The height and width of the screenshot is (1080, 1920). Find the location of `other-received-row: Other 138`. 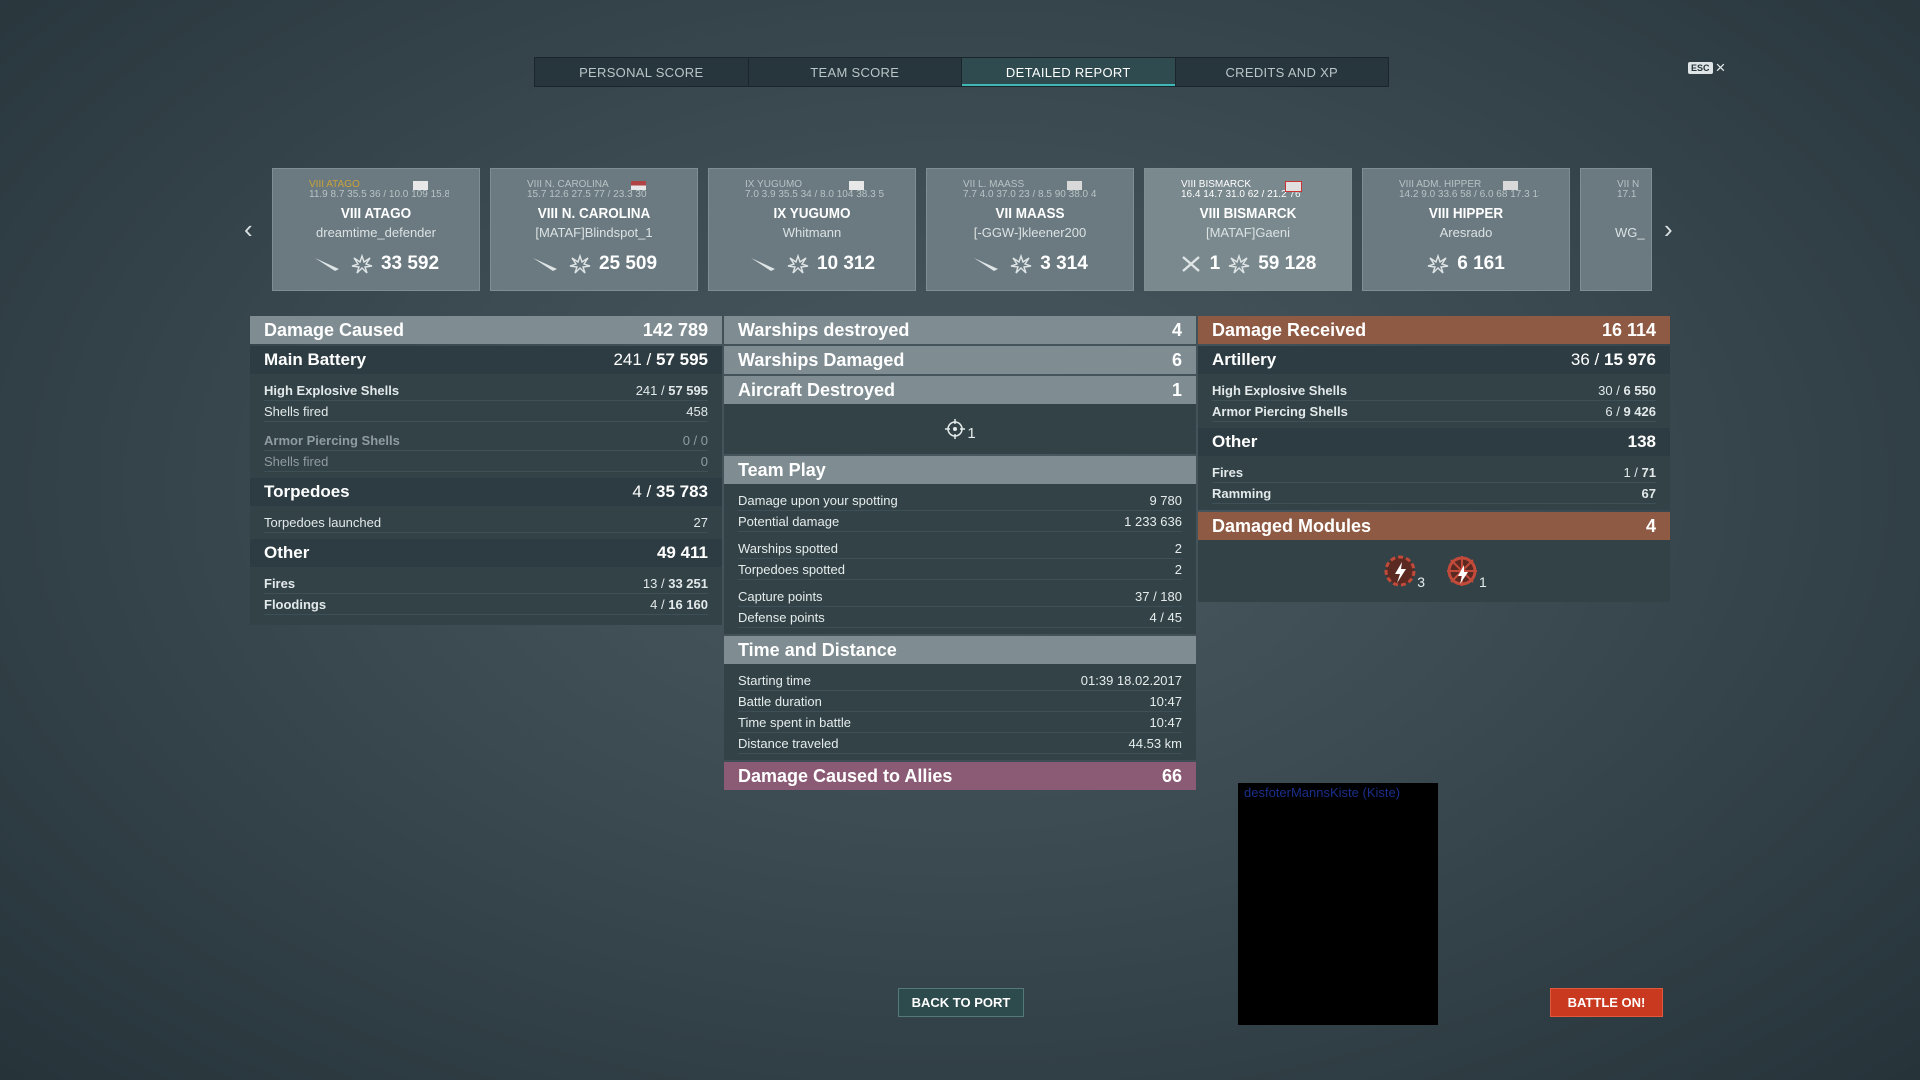

other-received-row: Other 138 is located at coordinates (1434, 442).